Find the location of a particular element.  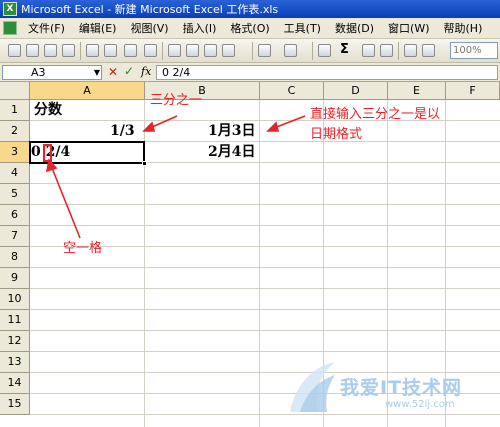

watermark: 我爱IT技术网 www.52ij.com is located at coordinates (390, 388).